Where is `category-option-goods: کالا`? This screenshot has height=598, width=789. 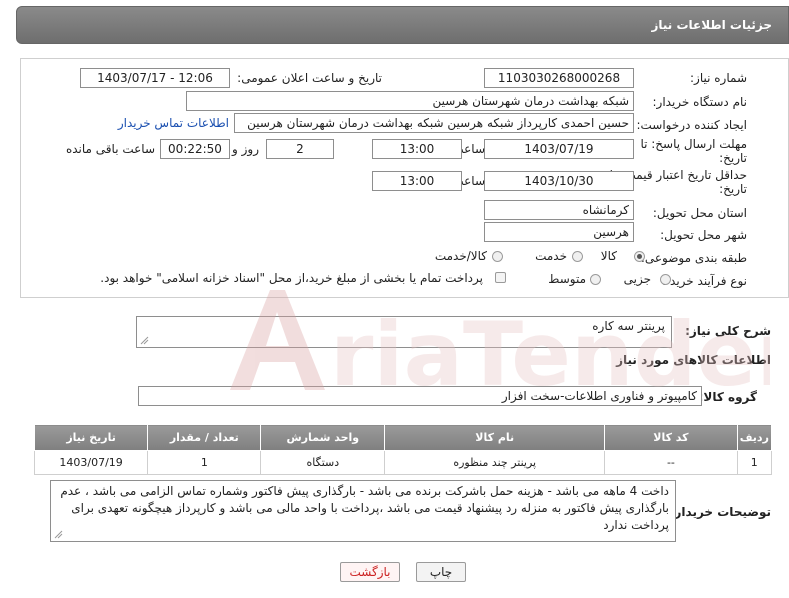
category-option-goods: کالا is located at coordinates (608, 256).